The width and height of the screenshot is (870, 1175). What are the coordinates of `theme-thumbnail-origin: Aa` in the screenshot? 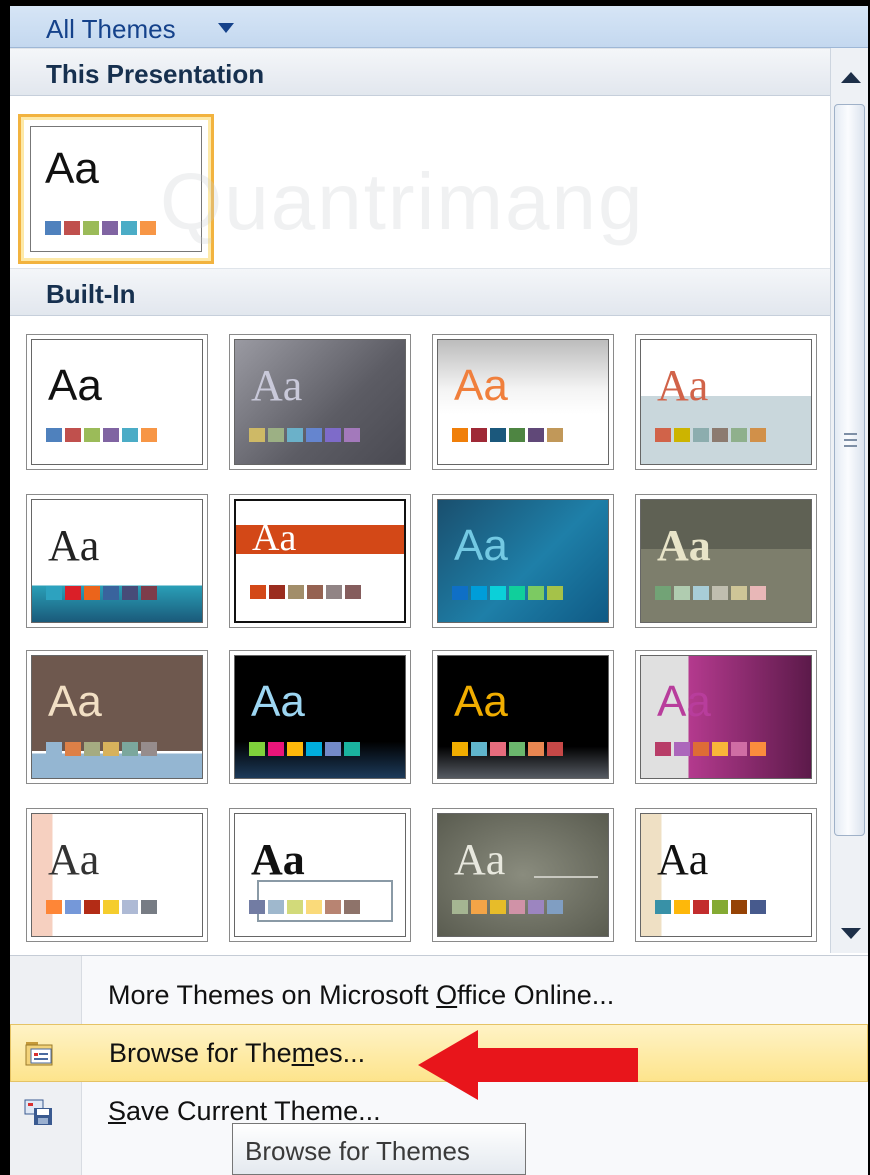 It's located at (320, 875).